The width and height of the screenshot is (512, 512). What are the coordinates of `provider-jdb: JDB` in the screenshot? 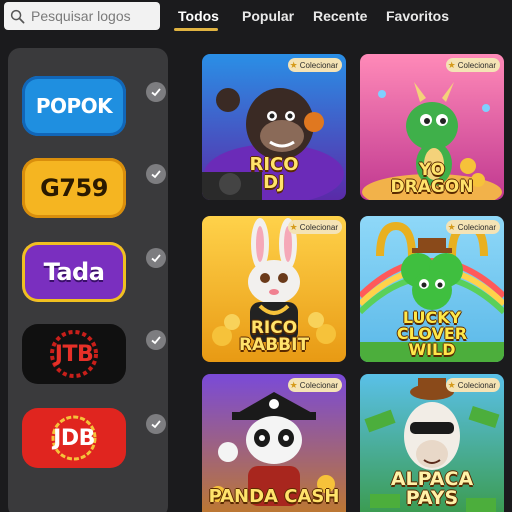 It's located at (74, 438).